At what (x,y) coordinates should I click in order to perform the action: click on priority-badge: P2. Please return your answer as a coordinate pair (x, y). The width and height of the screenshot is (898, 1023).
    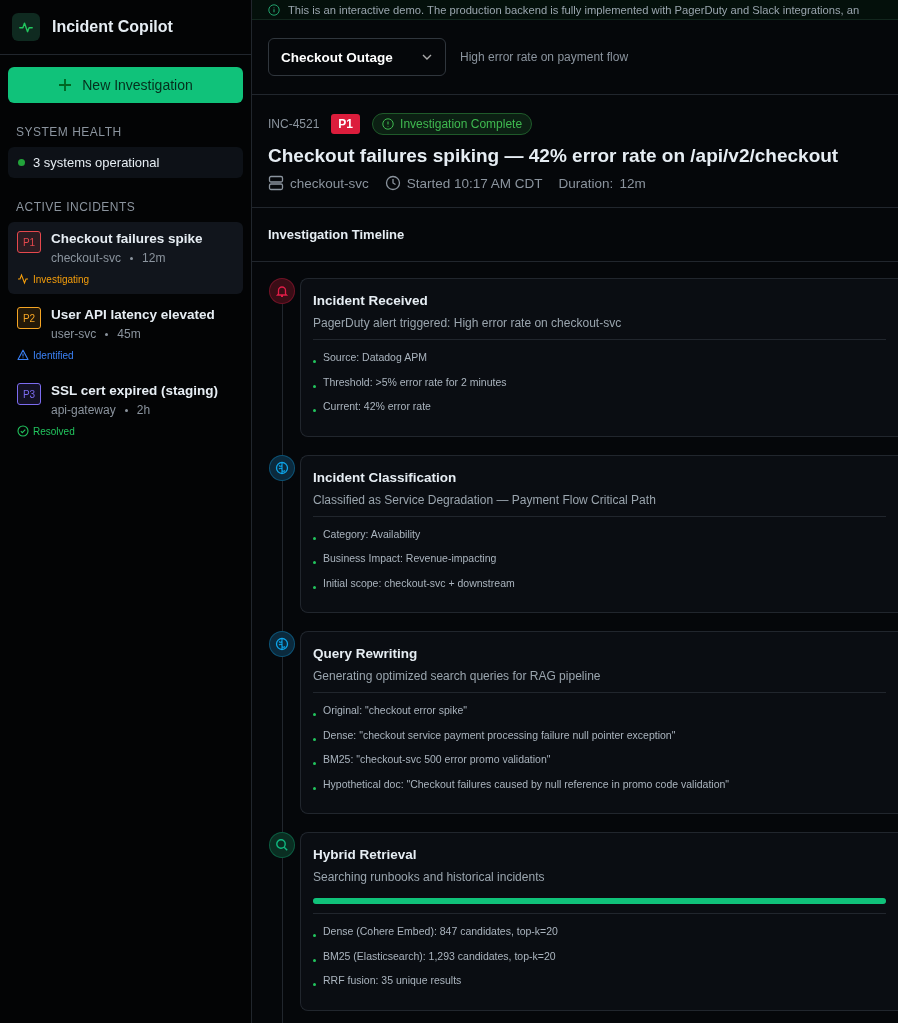
    Looking at the image, I should click on (29, 318).